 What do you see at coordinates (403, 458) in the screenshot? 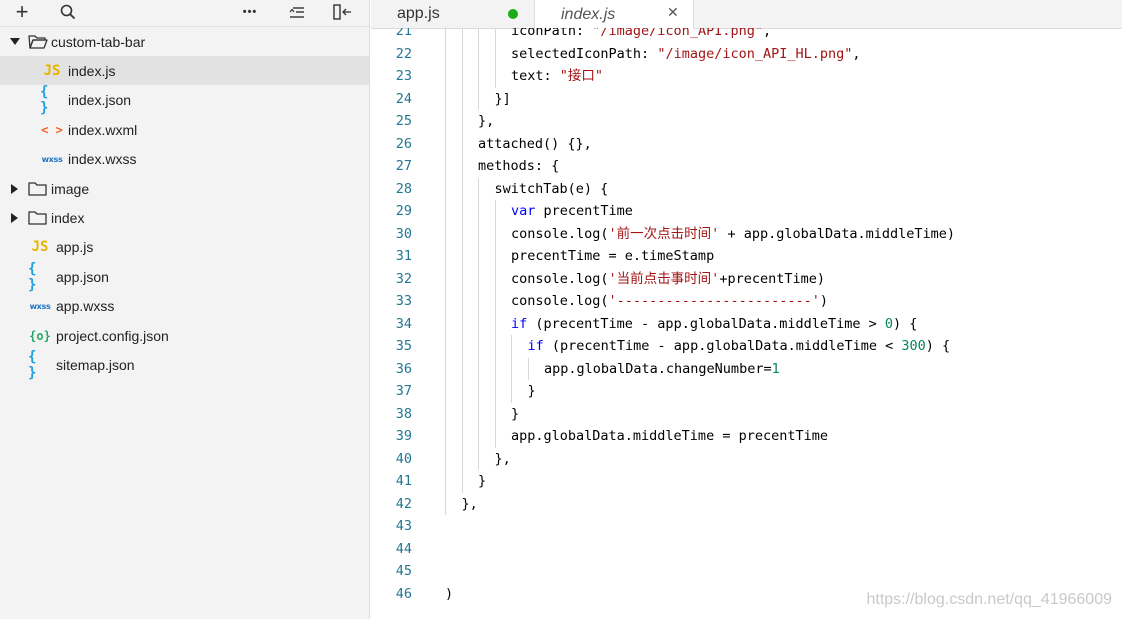
I see `line-number: 40` at bounding box center [403, 458].